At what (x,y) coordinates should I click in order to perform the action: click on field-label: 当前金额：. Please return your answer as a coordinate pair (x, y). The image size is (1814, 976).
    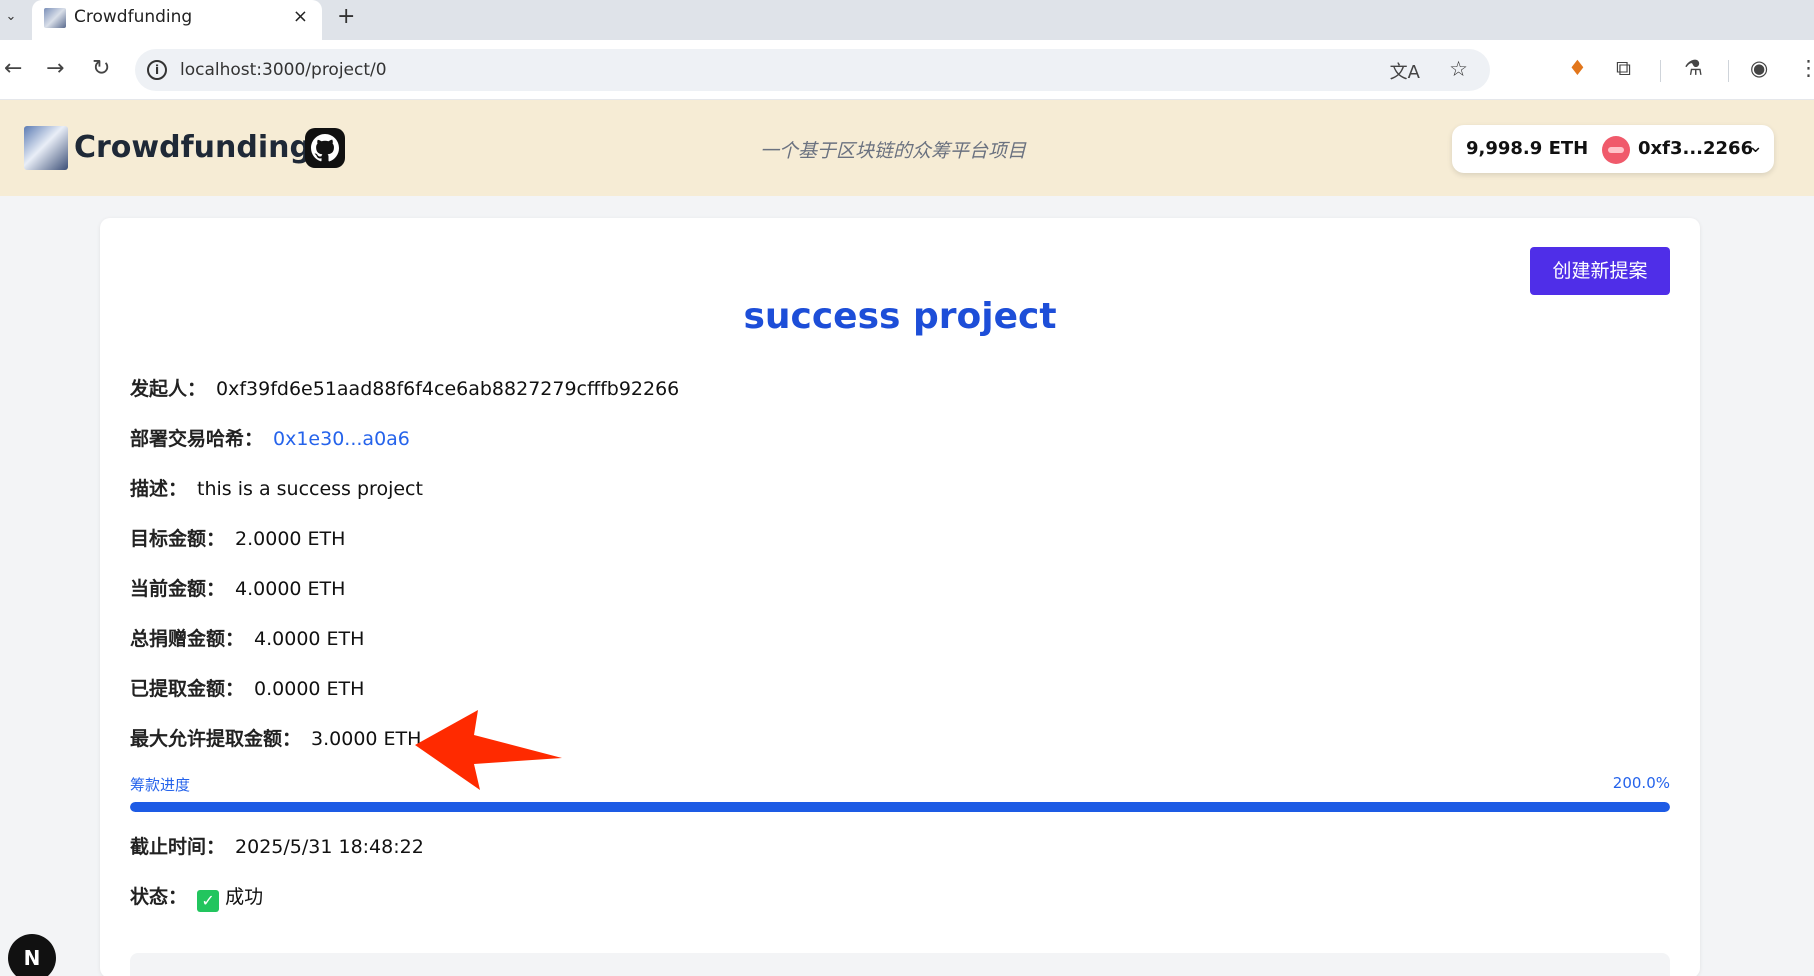
    Looking at the image, I should click on (178, 589).